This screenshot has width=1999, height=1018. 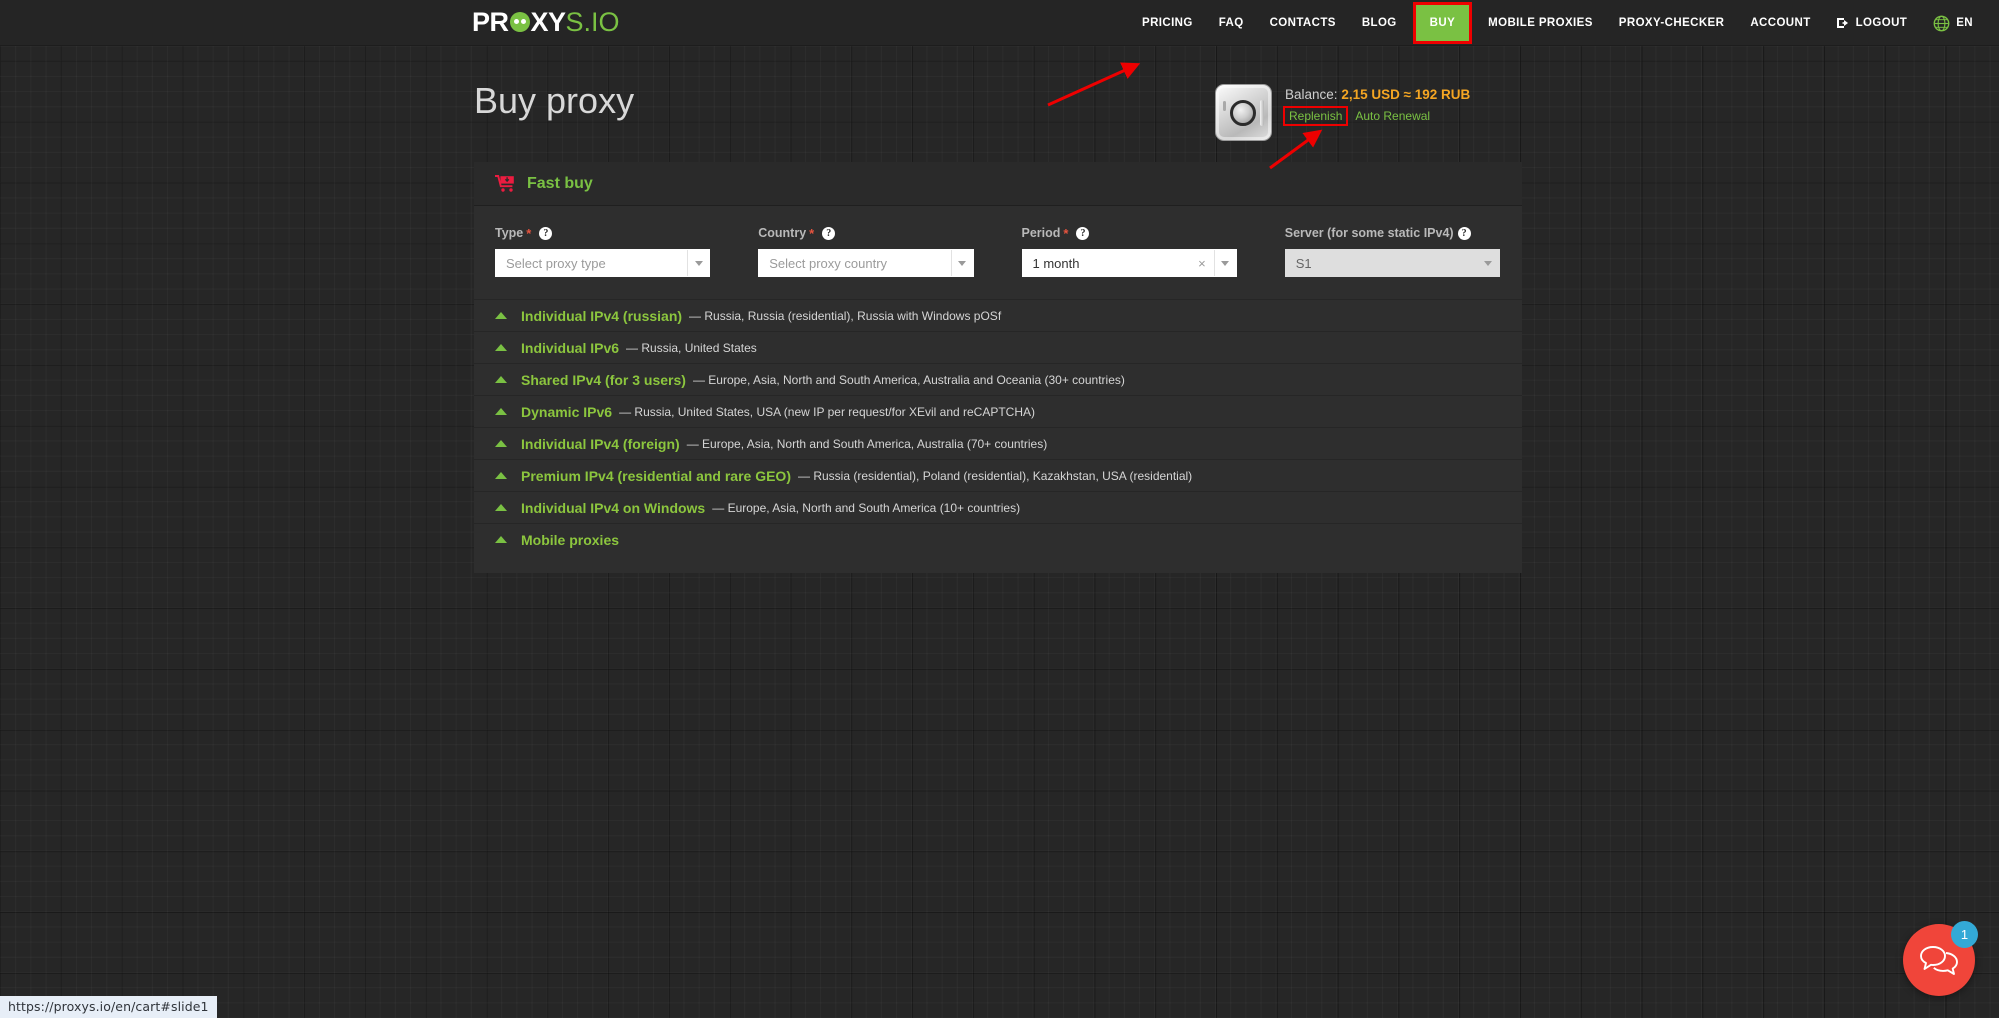 What do you see at coordinates (1672, 23) in the screenshot?
I see `nav-proxy-checker: PROXY-CHECKER` at bounding box center [1672, 23].